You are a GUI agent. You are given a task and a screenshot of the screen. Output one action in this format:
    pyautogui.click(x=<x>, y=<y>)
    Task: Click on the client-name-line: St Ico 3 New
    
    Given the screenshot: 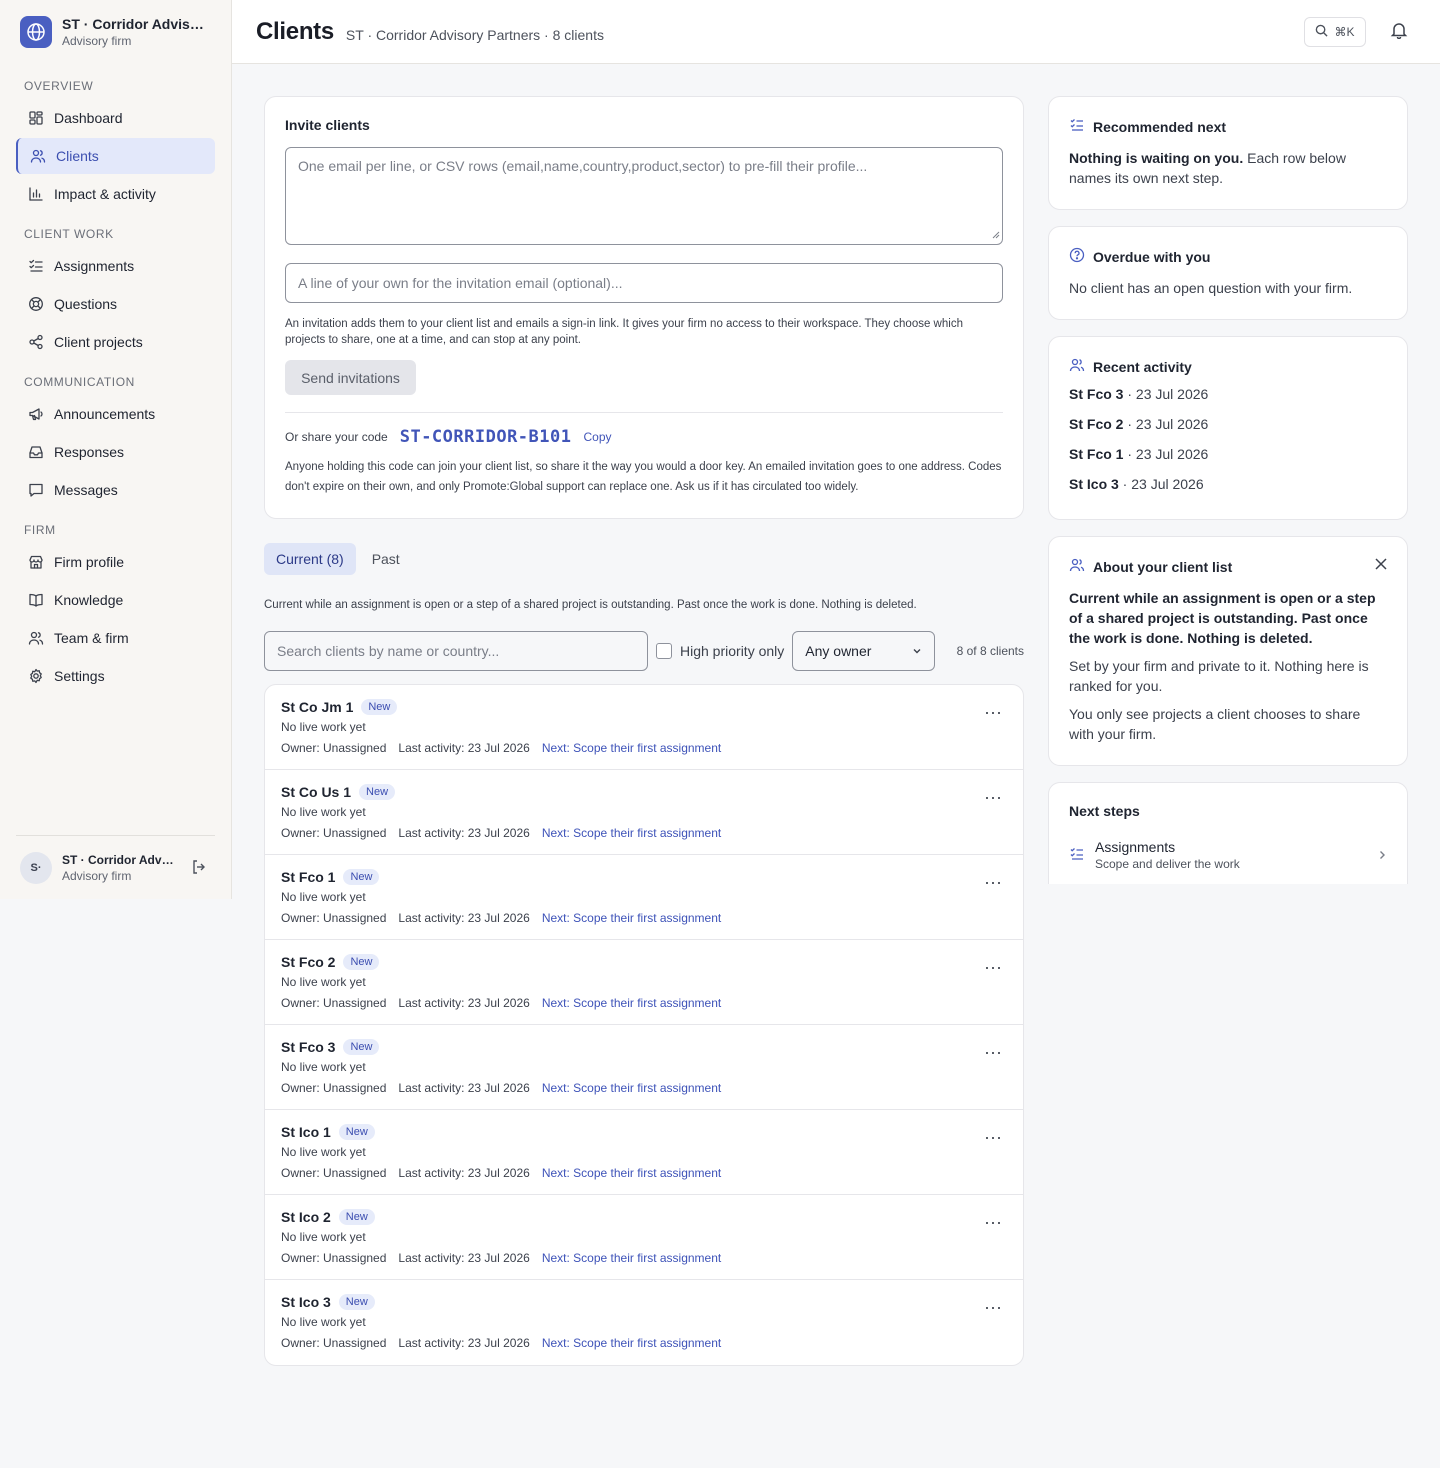 What is the action you would take?
    pyautogui.click(x=644, y=1302)
    